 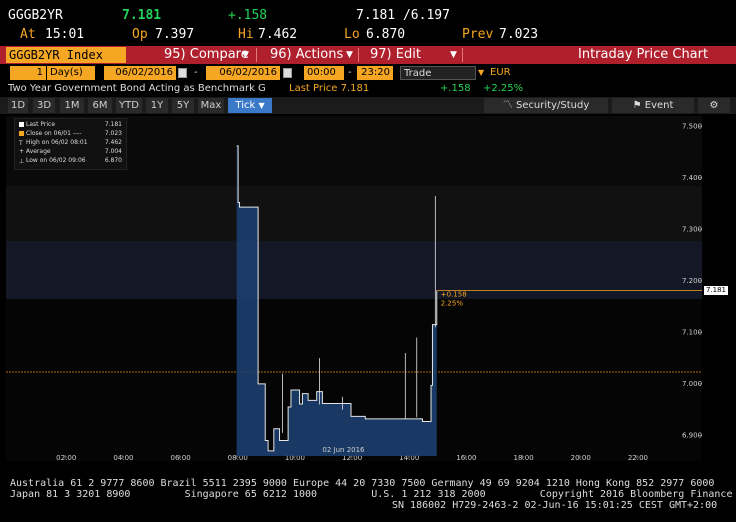 I want to click on bid-ask: 7.181 /6.197, so click(x=403, y=15).